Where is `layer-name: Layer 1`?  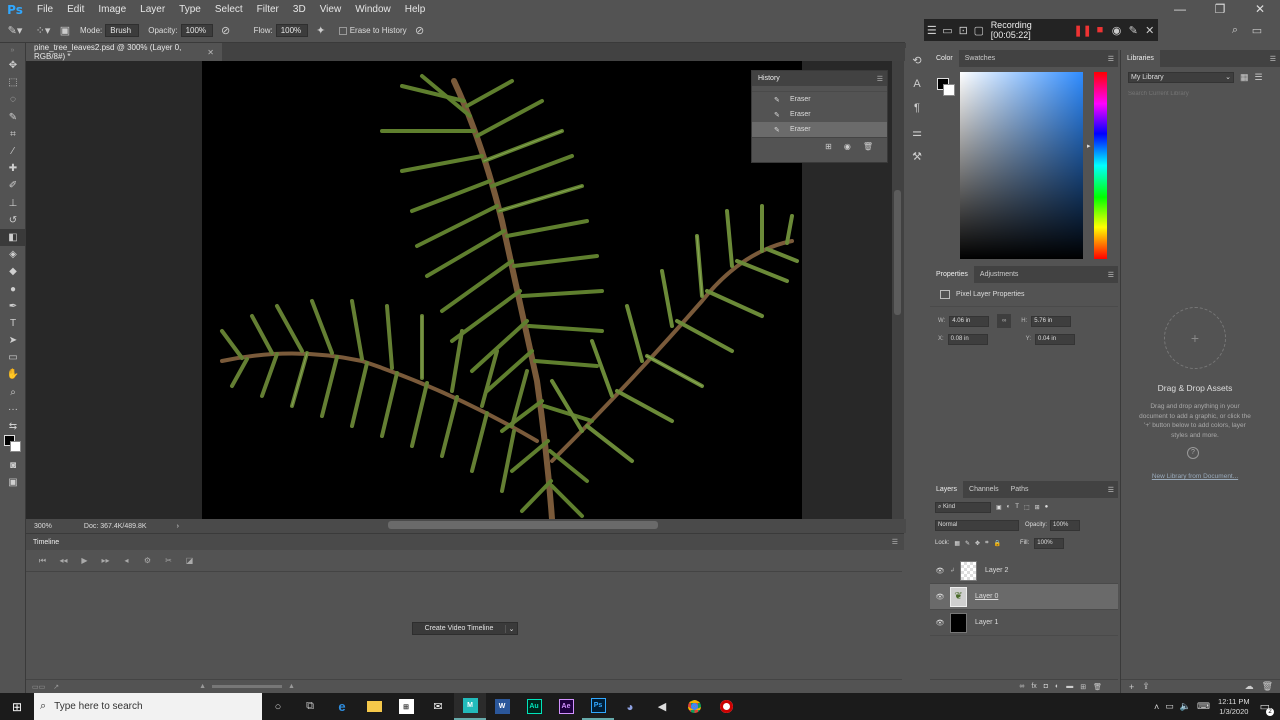
layer-name: Layer 1 is located at coordinates (986, 622).